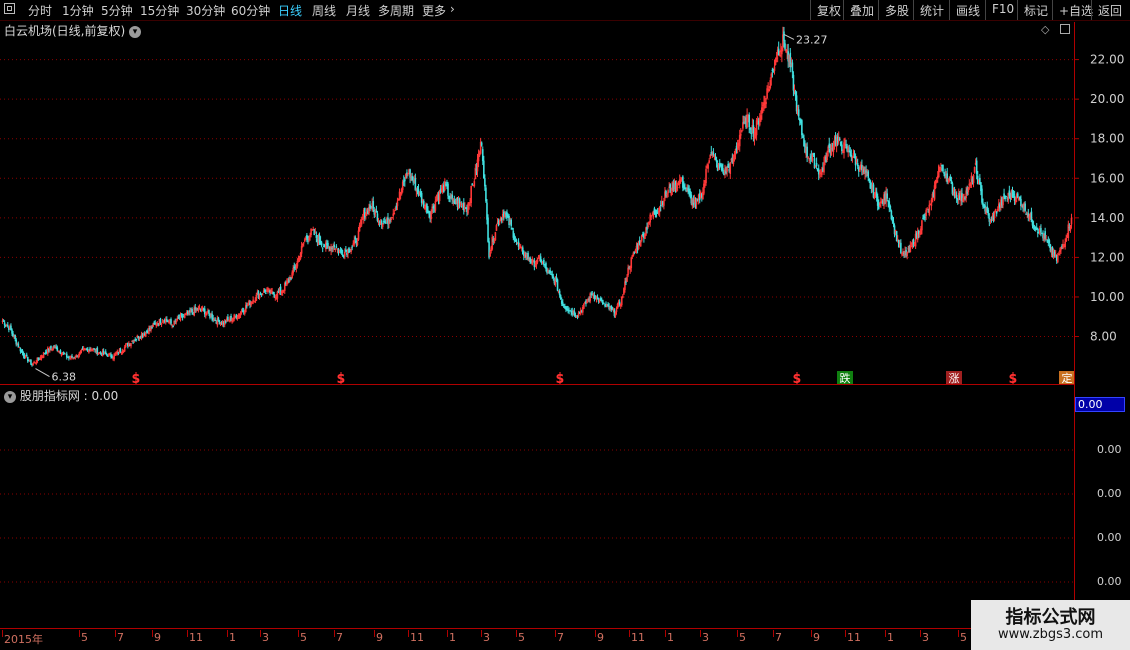 The height and width of the screenshot is (650, 1130). What do you see at coordinates (250, 10) in the screenshot?
I see `period-tab: 60分钟` at bounding box center [250, 10].